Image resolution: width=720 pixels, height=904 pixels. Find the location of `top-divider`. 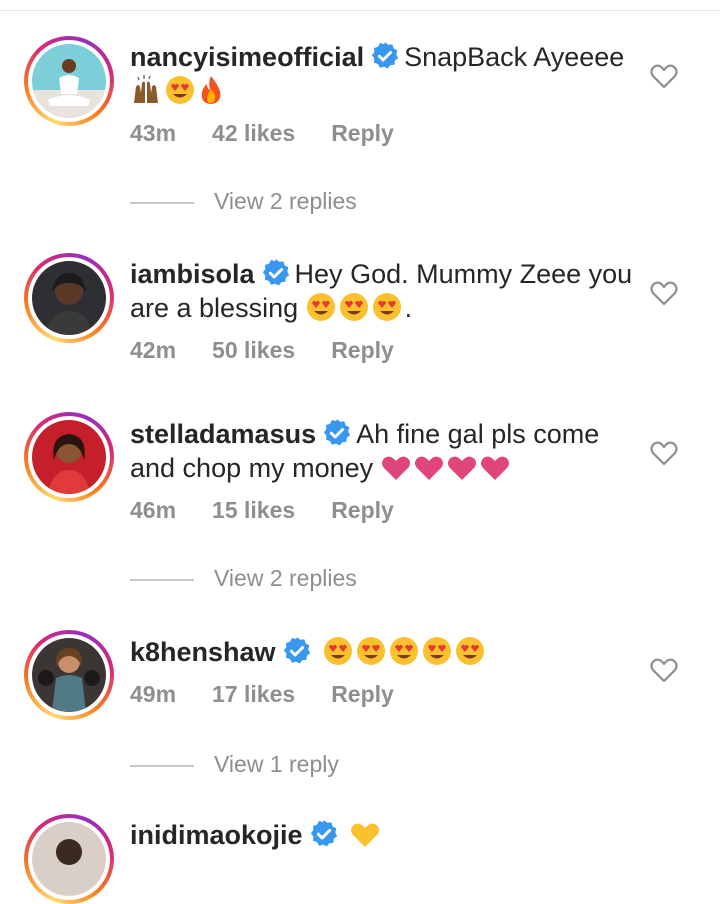

top-divider is located at coordinates (360, 10).